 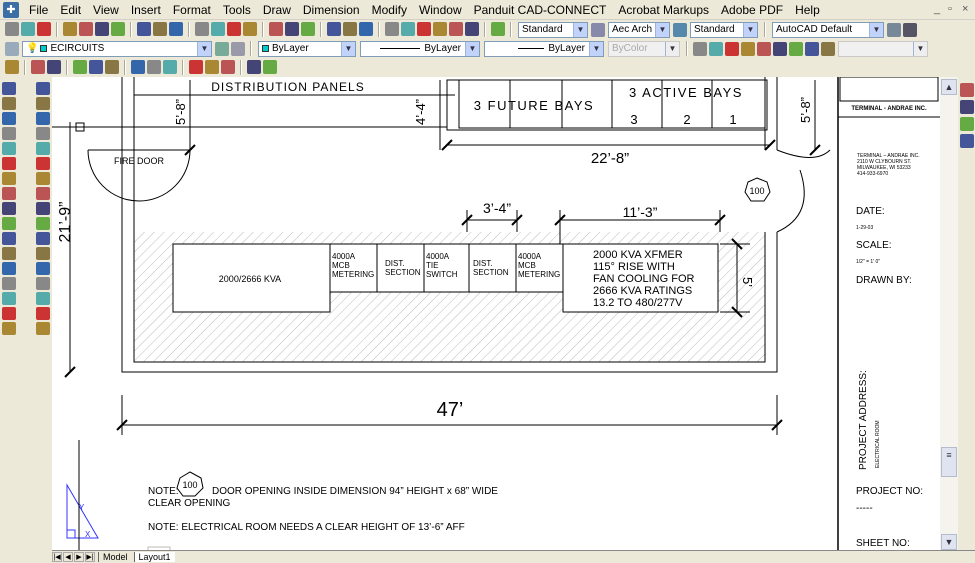 I want to click on last-tab-button: ▶|, so click(x=90, y=556).